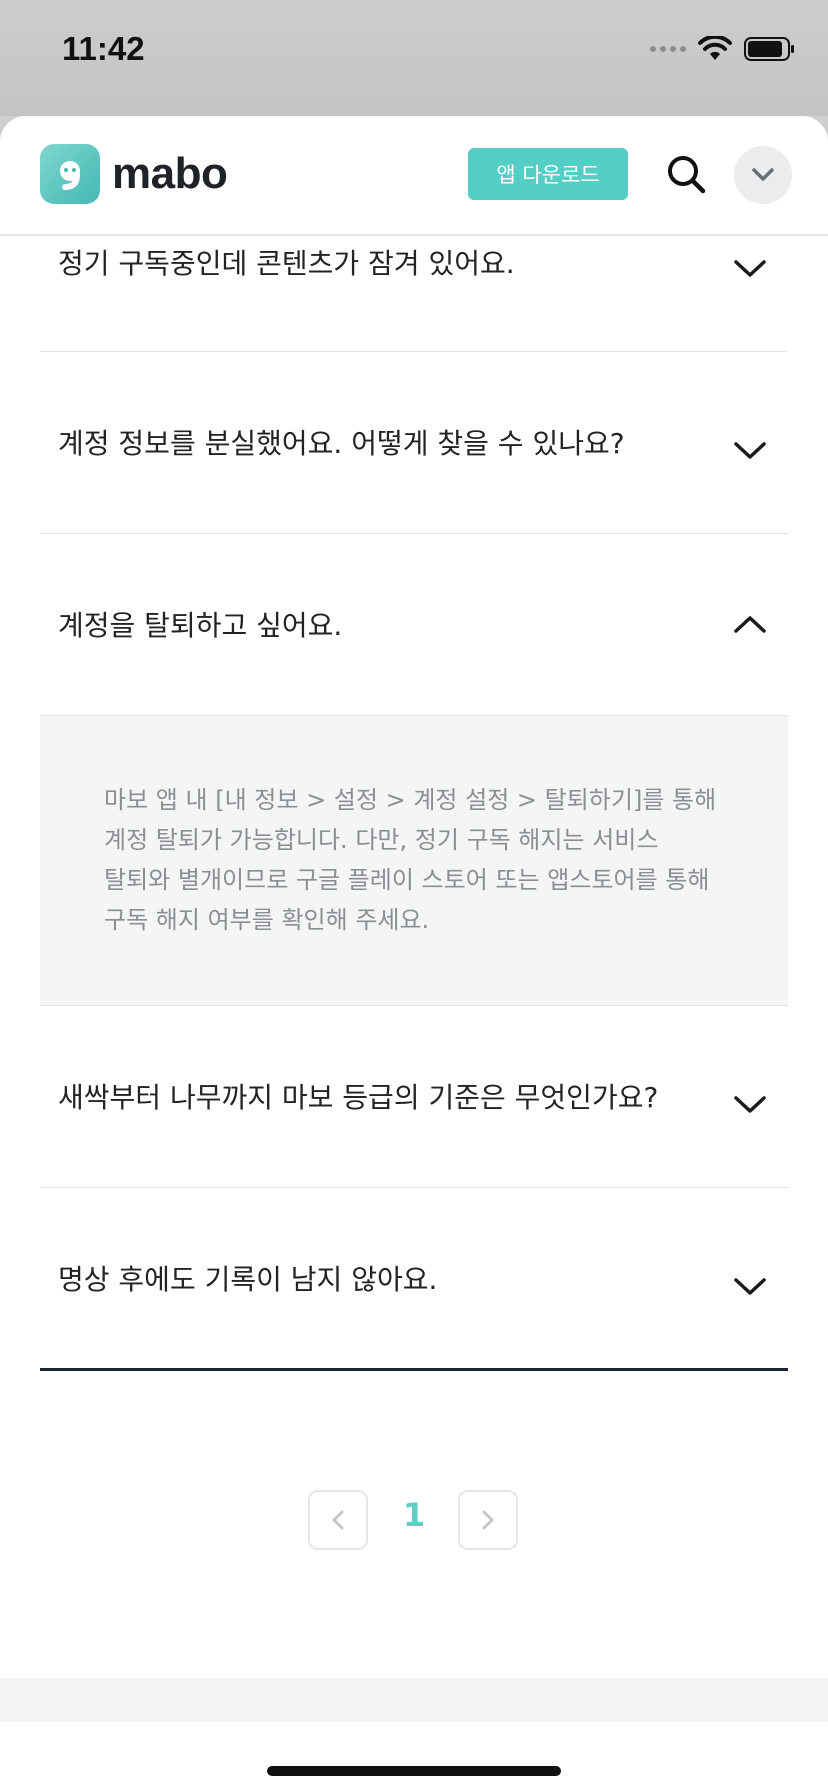 The width and height of the screenshot is (828, 1792). What do you see at coordinates (715, 48) in the screenshot?
I see `wifi-icon` at bounding box center [715, 48].